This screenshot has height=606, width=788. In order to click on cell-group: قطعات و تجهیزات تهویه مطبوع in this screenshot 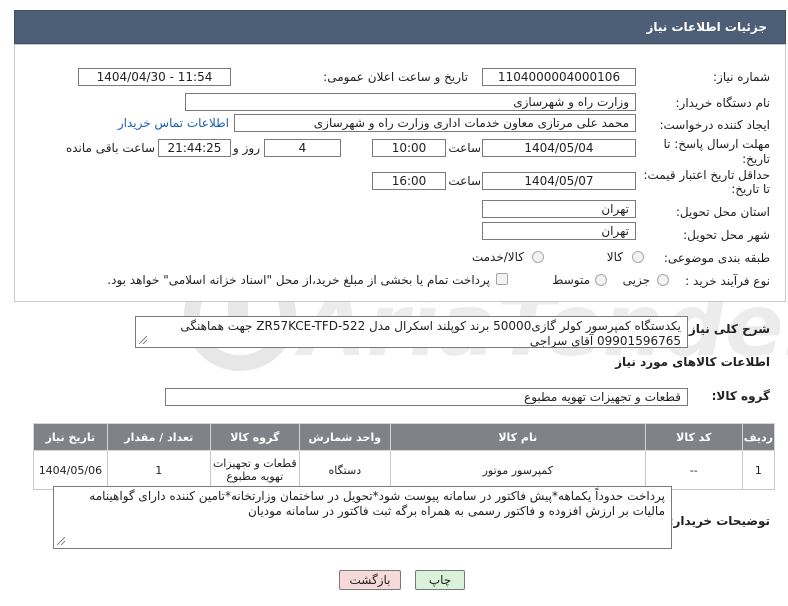, I will do `click(254, 470)`.